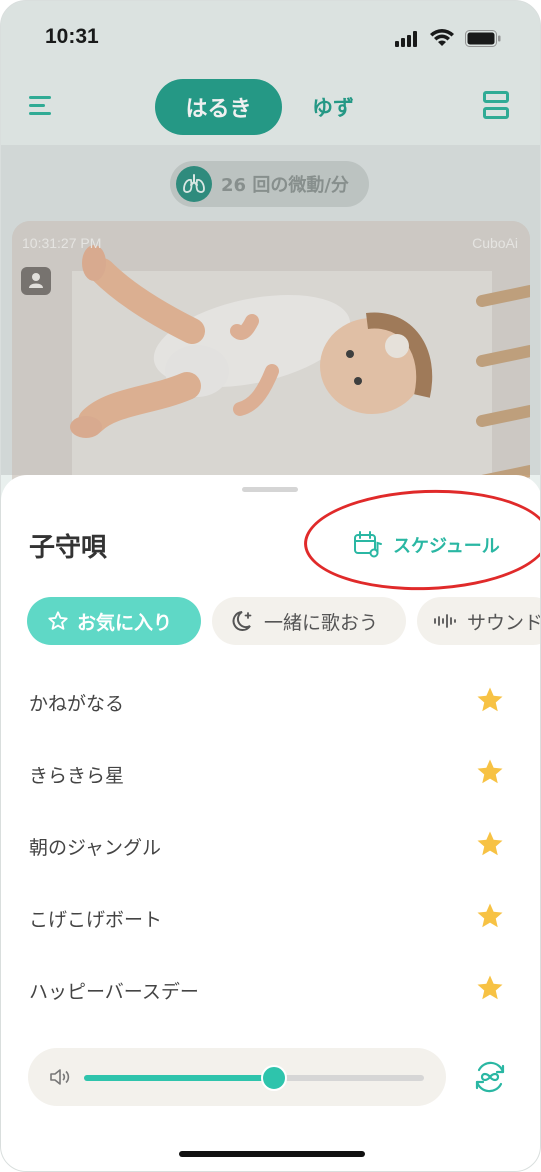  I want to click on chip-favorites: お気に入り, so click(114, 621).